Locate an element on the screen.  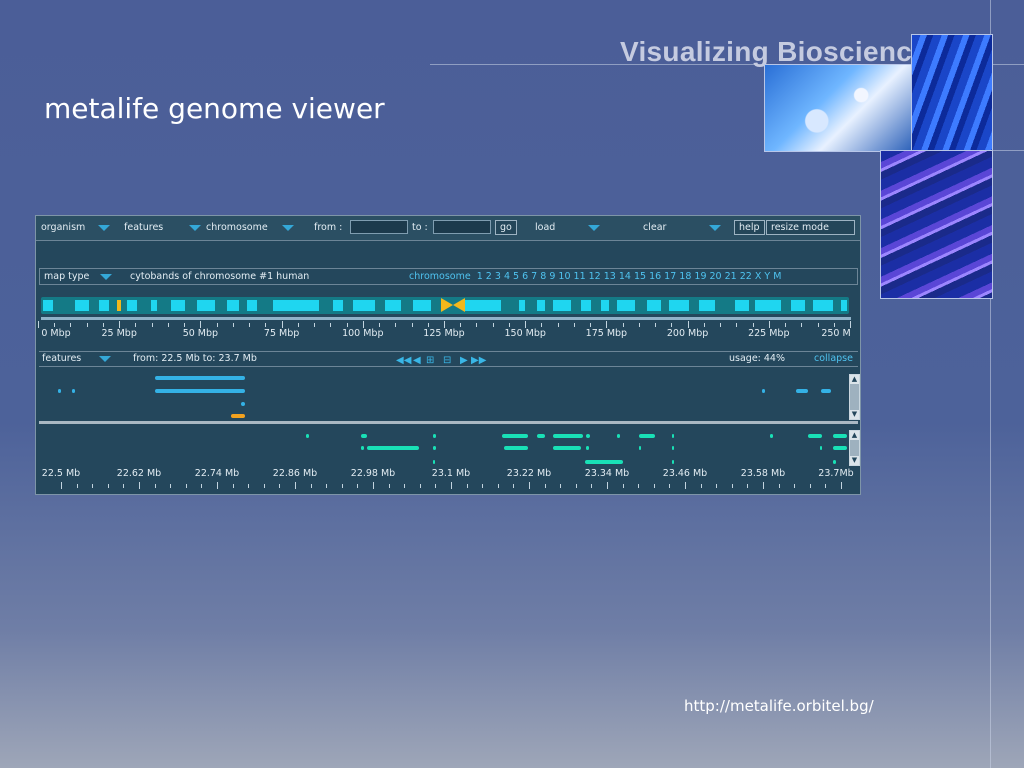
chromosome-link: 6 is located at coordinates (523, 276).